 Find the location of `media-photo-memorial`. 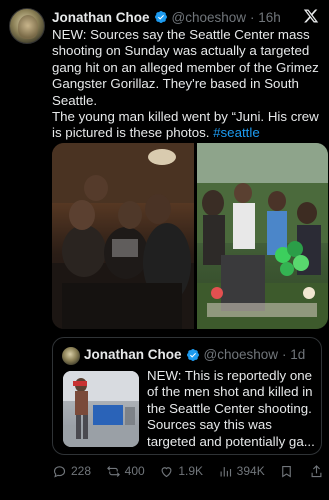

media-photo-memorial is located at coordinates (262, 236).